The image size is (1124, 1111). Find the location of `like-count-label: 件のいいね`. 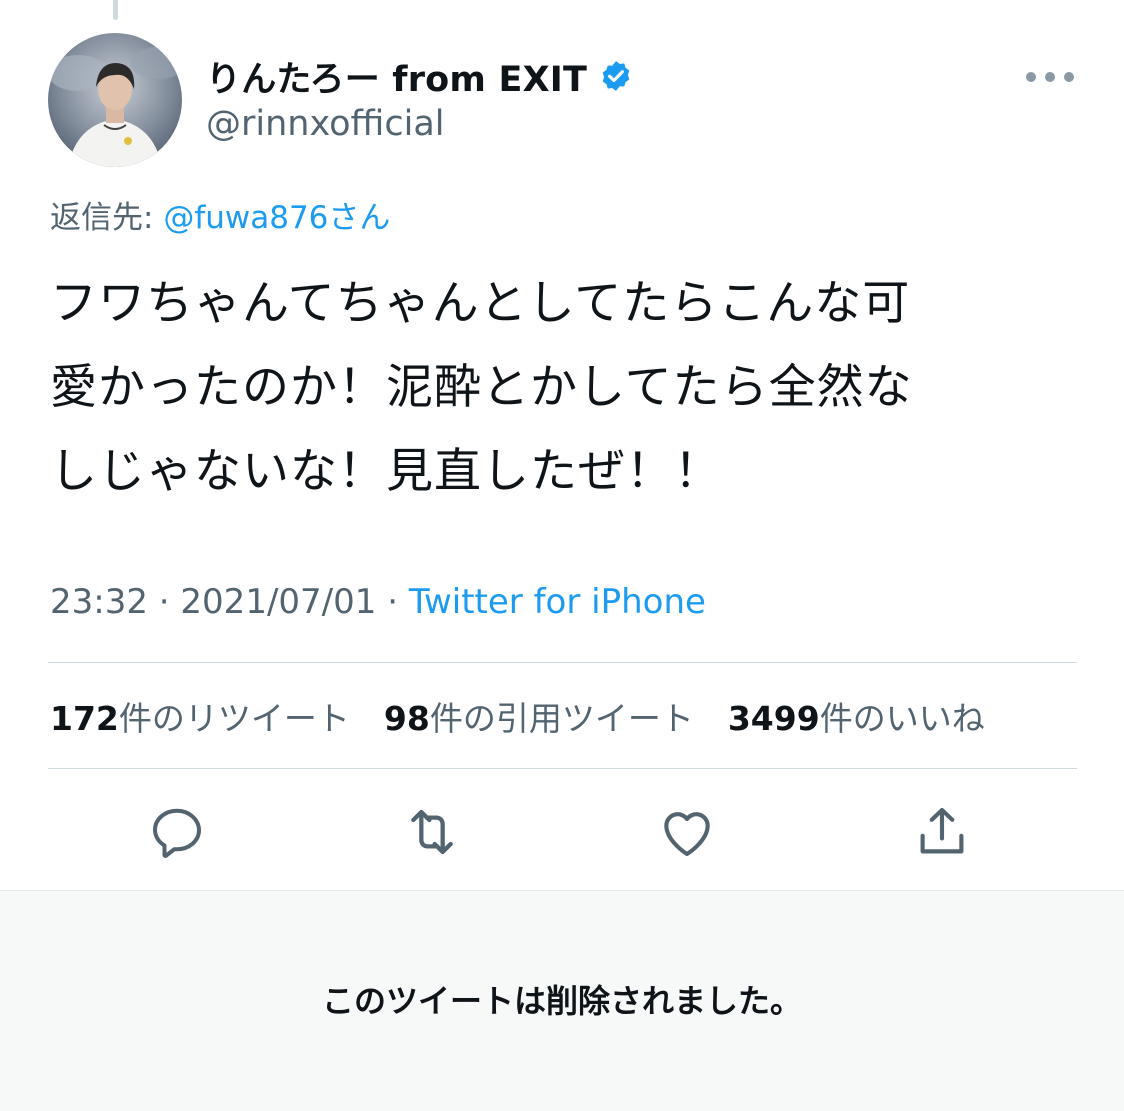

like-count-label: 件のいいね is located at coordinates (902, 718).